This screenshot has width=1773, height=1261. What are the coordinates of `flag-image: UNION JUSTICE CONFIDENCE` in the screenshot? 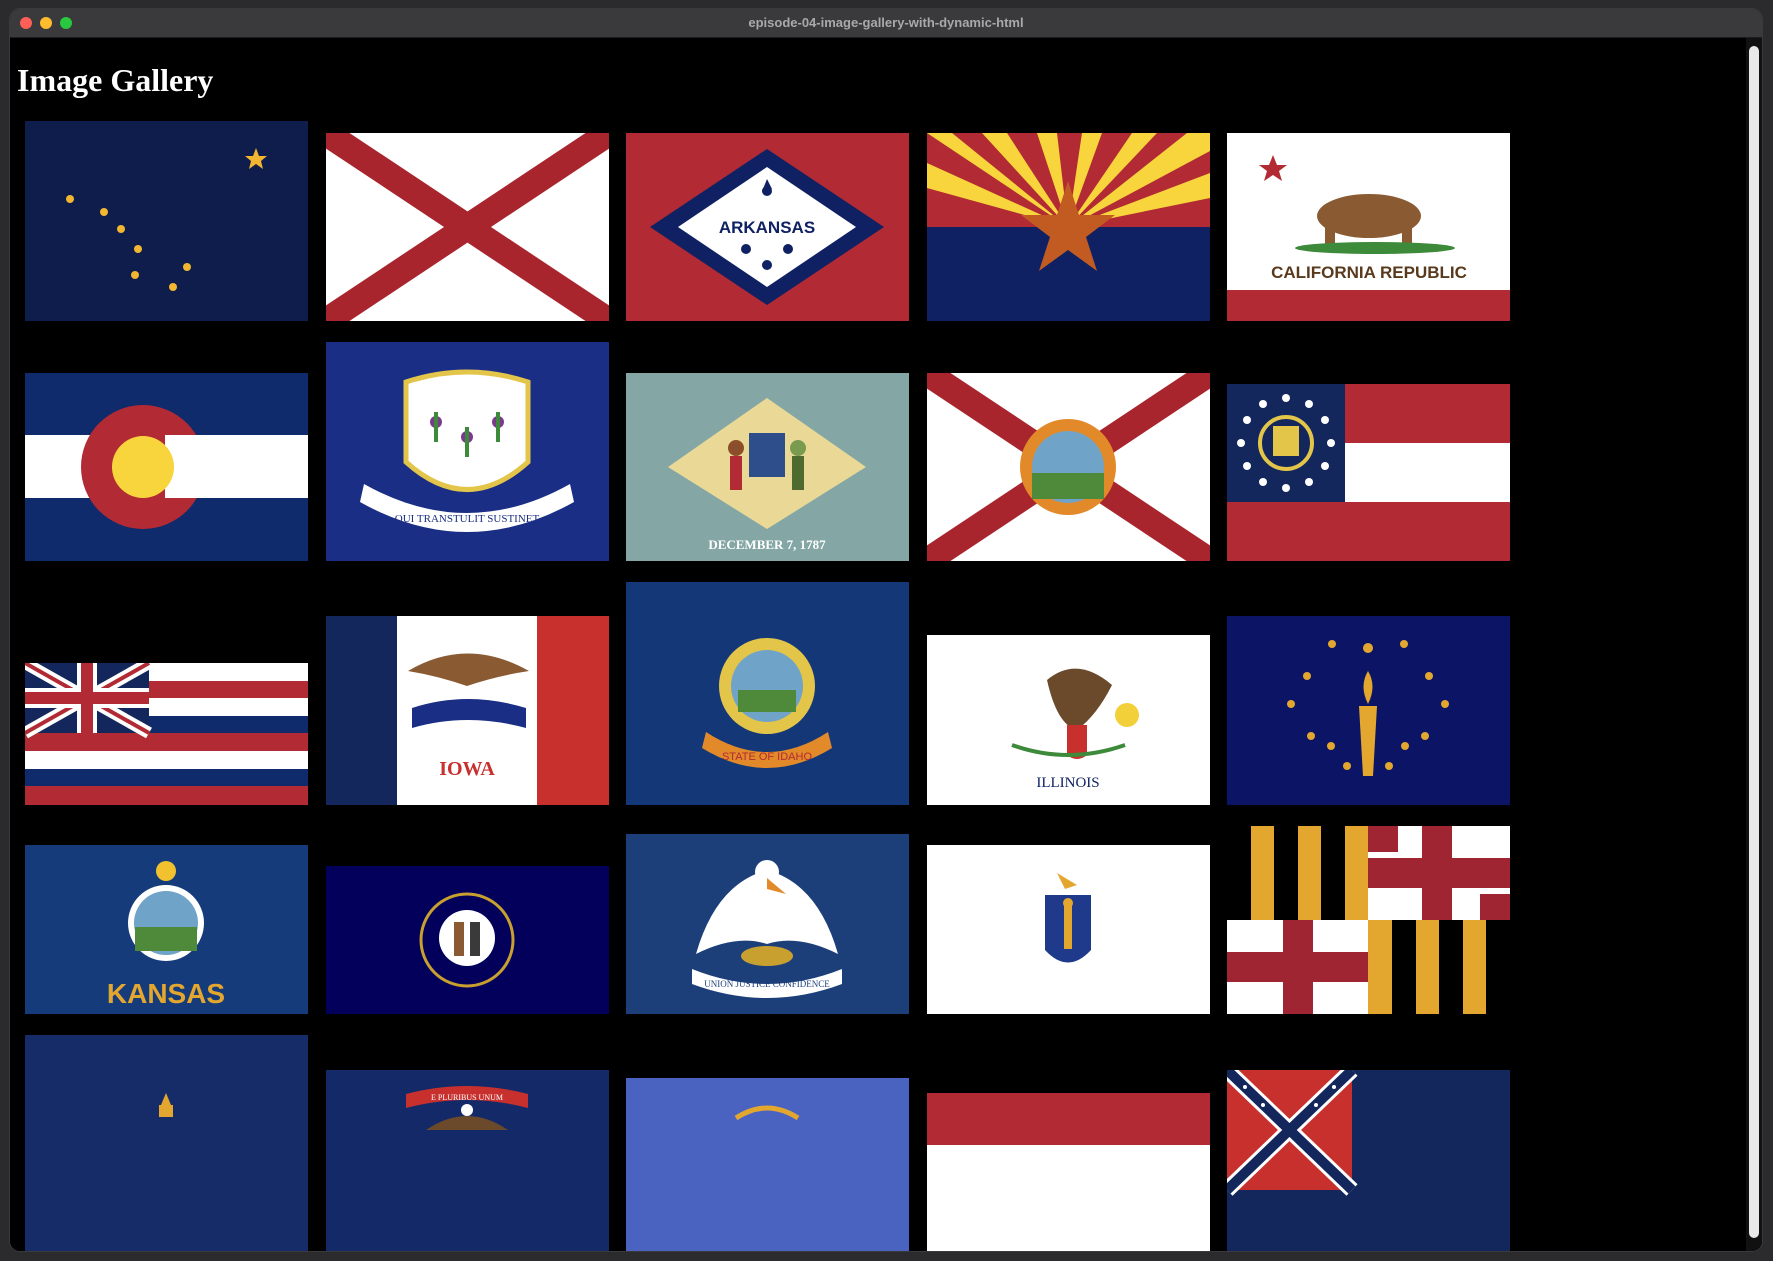 It's located at (767, 924).